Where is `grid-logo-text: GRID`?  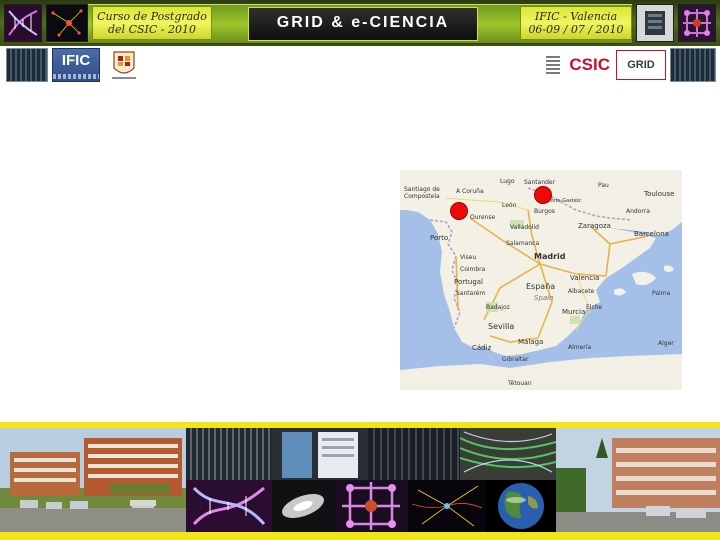 grid-logo-text: GRID is located at coordinates (641, 65).